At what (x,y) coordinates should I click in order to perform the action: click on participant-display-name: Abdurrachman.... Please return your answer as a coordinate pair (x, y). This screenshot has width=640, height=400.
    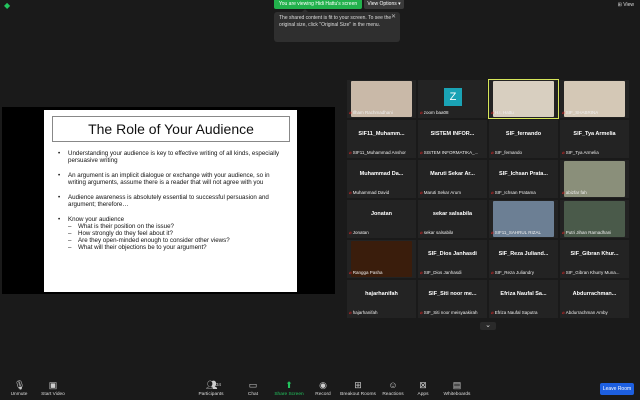
    Looking at the image, I should click on (594, 294).